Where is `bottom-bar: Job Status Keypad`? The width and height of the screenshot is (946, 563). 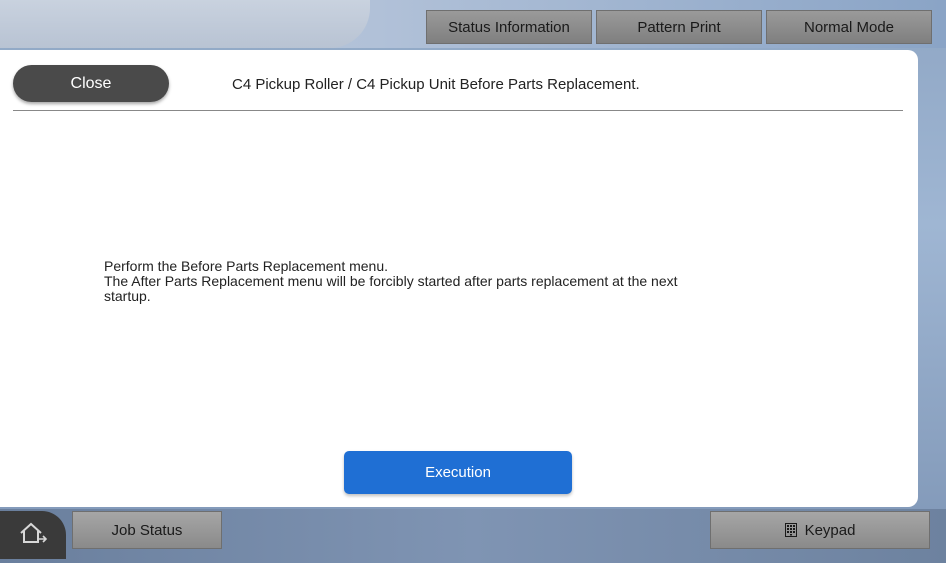 bottom-bar: Job Status Keypad is located at coordinates (473, 536).